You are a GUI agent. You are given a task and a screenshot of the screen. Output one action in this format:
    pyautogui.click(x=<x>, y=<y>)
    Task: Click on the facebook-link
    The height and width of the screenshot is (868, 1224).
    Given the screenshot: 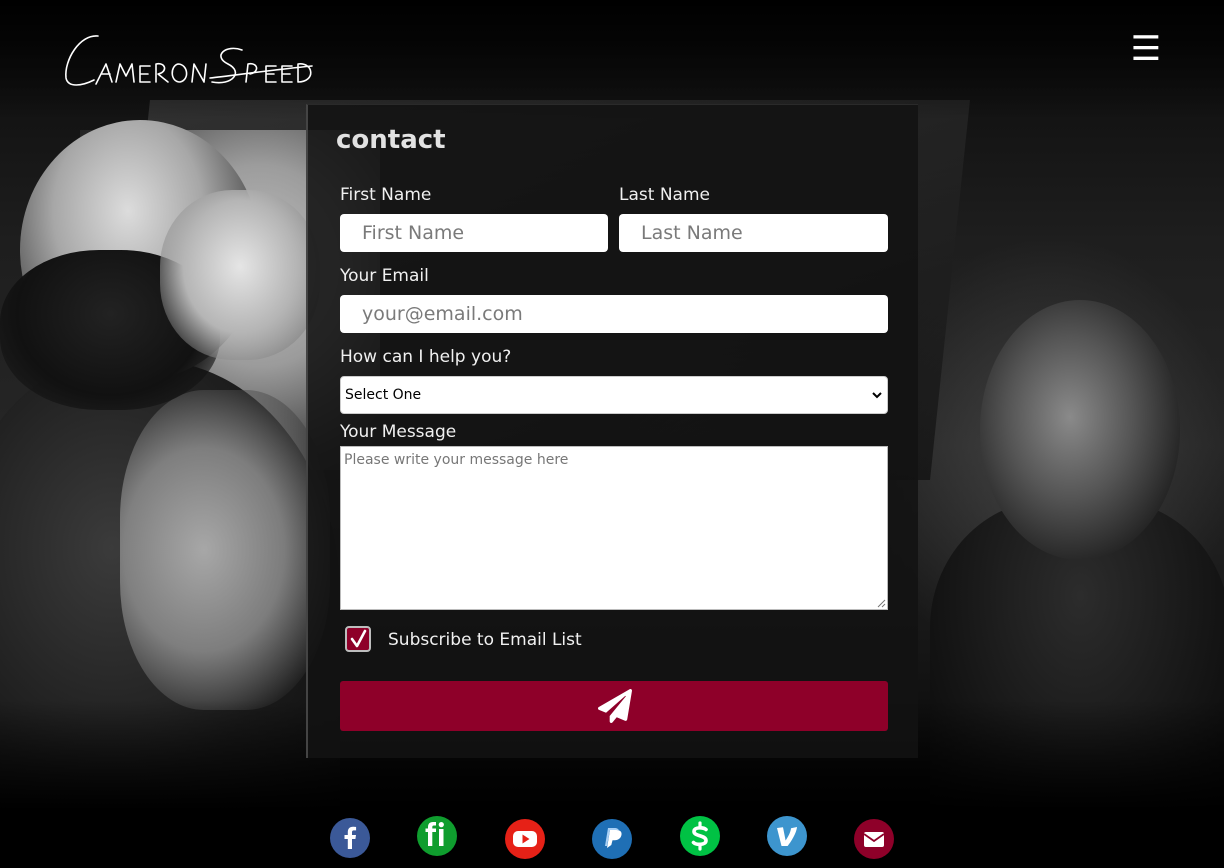 What is the action you would take?
    pyautogui.click(x=350, y=838)
    